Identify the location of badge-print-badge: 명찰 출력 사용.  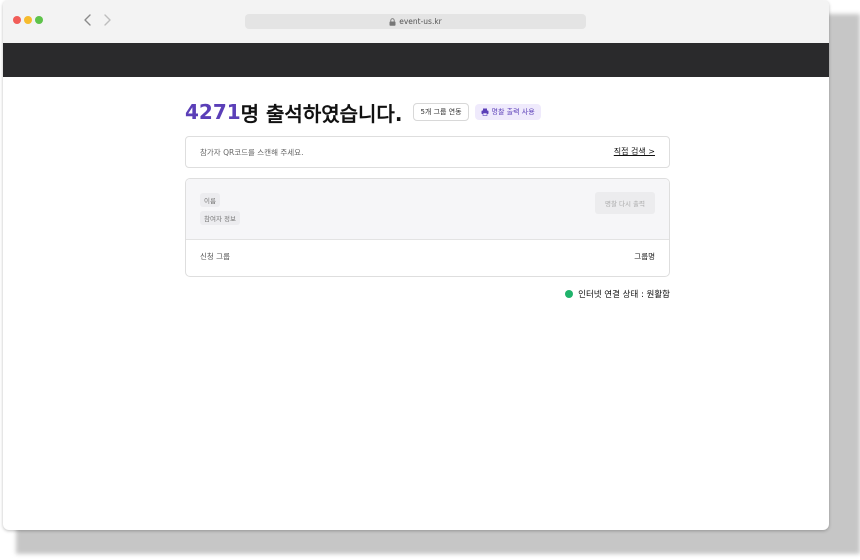
(507, 112).